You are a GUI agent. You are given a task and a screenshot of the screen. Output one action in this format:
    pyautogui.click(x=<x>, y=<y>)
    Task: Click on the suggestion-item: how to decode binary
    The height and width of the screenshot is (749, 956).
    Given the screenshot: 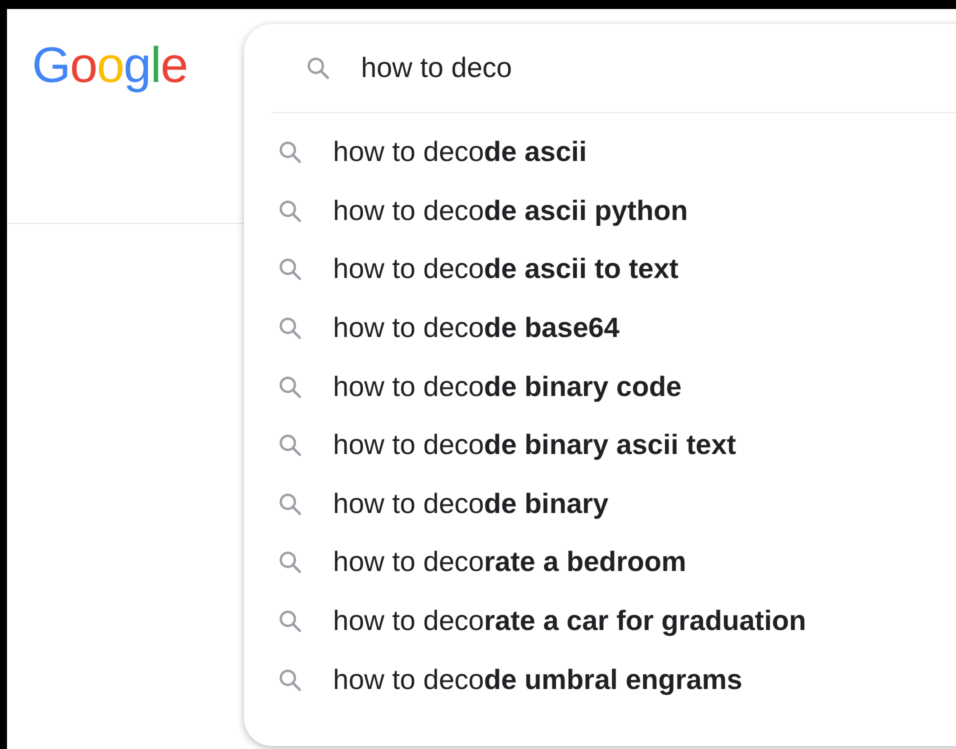 What is the action you would take?
    pyautogui.click(x=600, y=504)
    